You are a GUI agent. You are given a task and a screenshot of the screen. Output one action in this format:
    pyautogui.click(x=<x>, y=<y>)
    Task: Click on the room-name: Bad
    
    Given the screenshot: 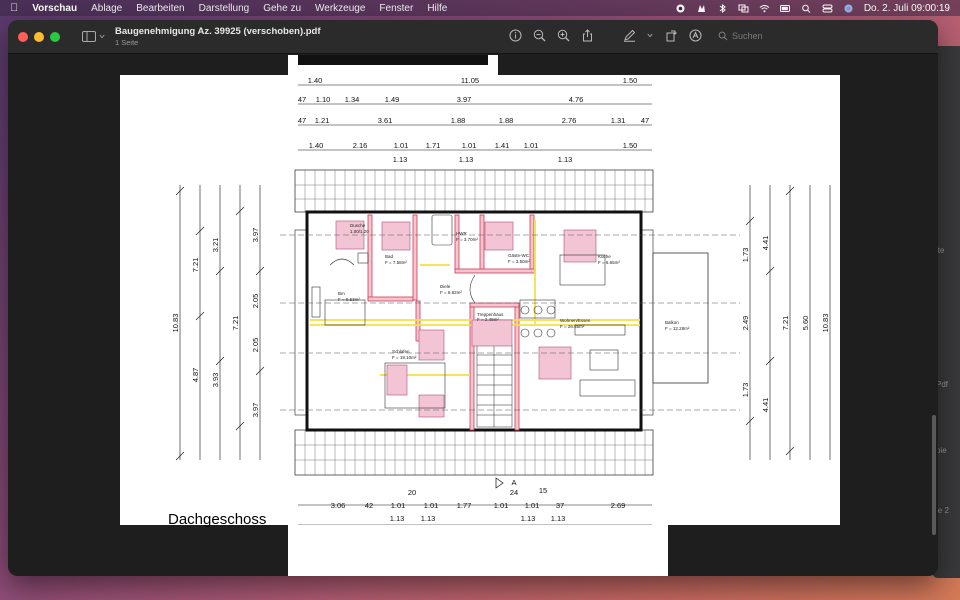 What is the action you would take?
    pyautogui.click(x=389, y=256)
    